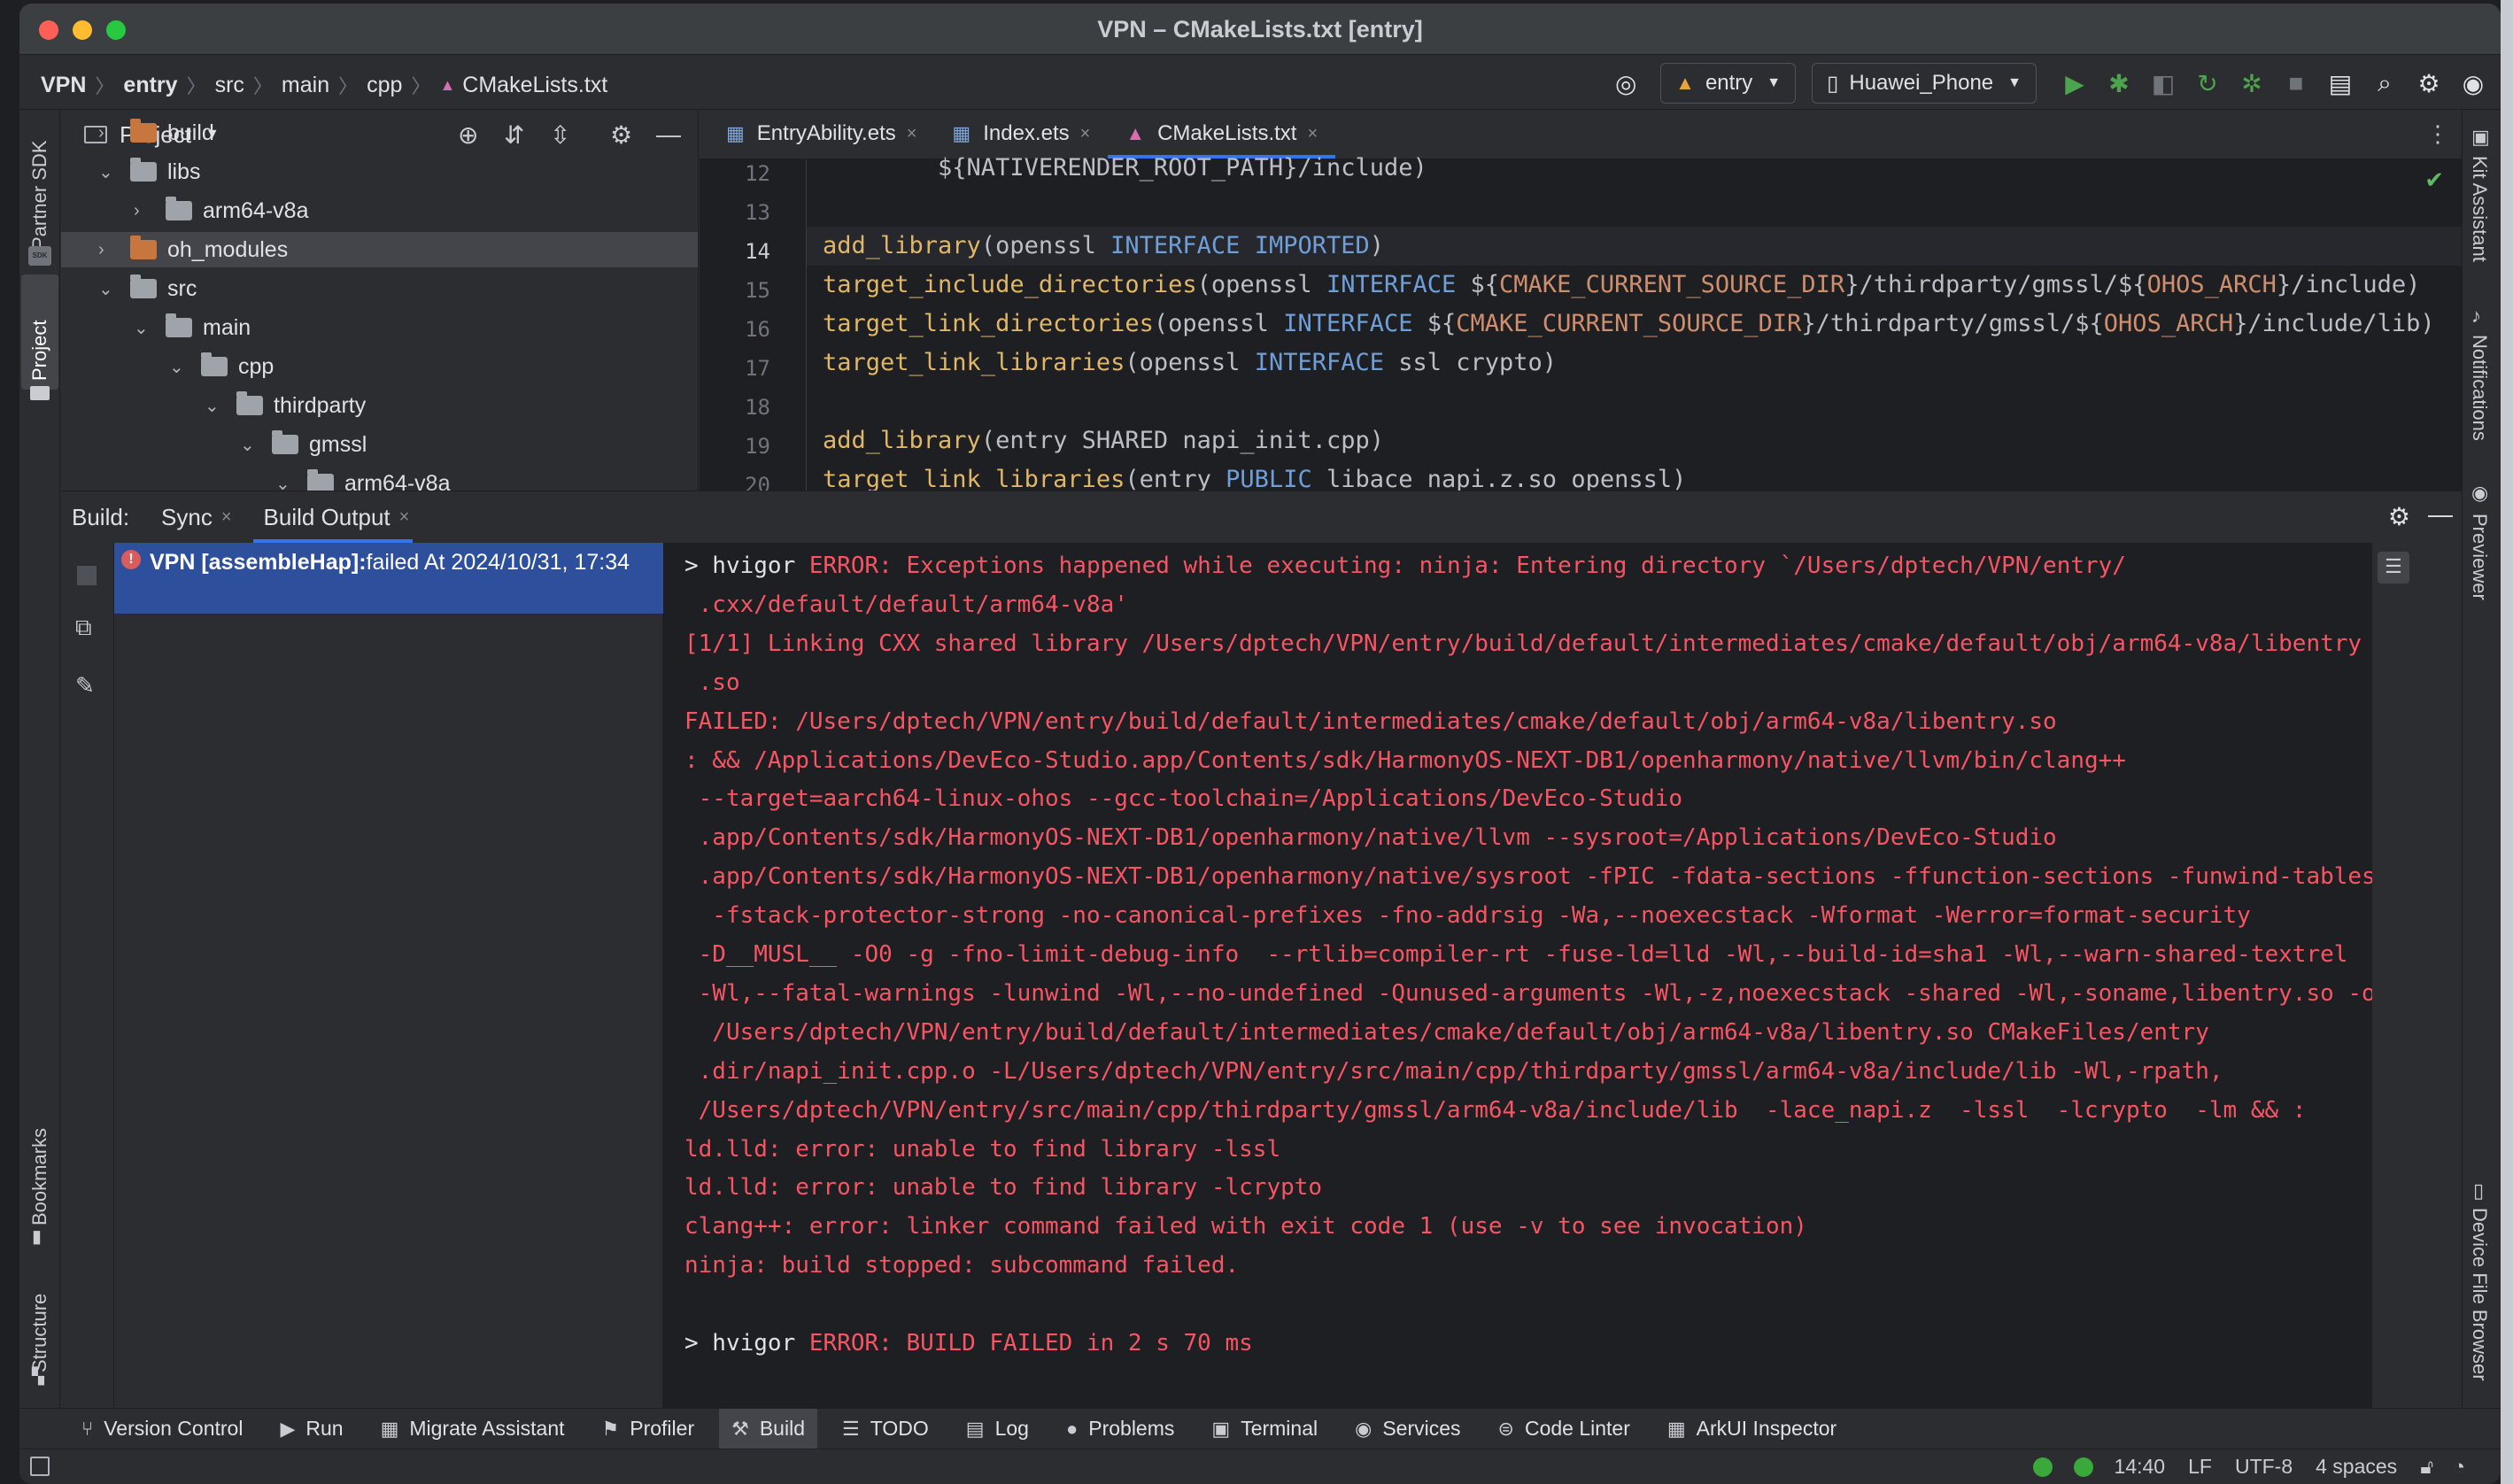 The height and width of the screenshot is (1484, 2513). What do you see at coordinates (150, 85) in the screenshot?
I see `breadcrumb-item: entry` at bounding box center [150, 85].